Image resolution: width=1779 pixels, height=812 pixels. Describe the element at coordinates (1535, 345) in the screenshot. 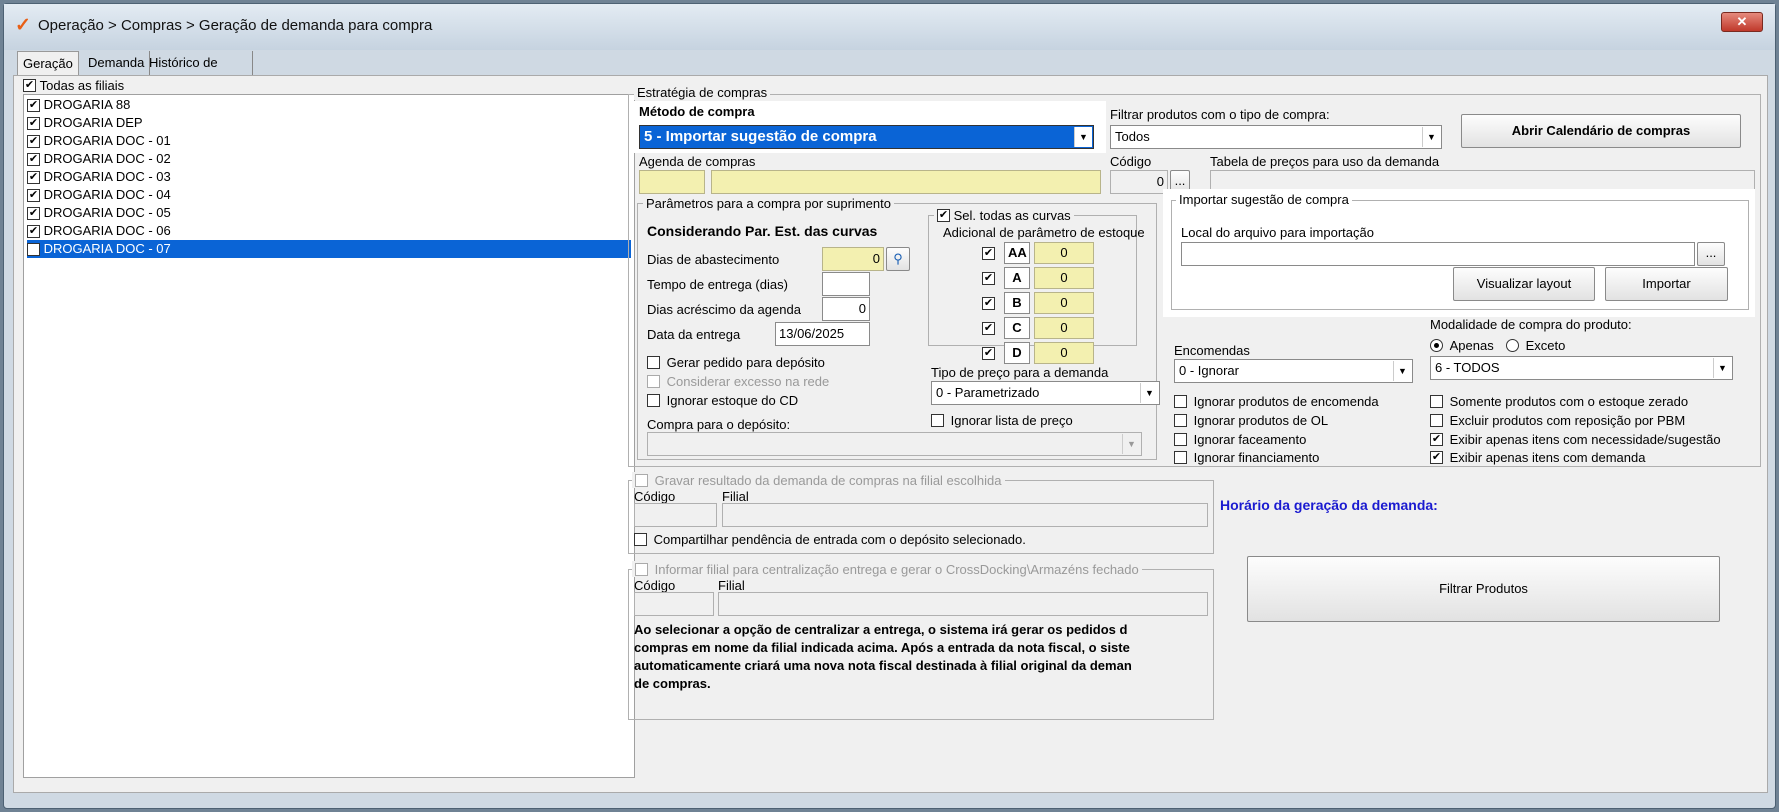

I see `exceto-radio-row: Exceto` at that location.